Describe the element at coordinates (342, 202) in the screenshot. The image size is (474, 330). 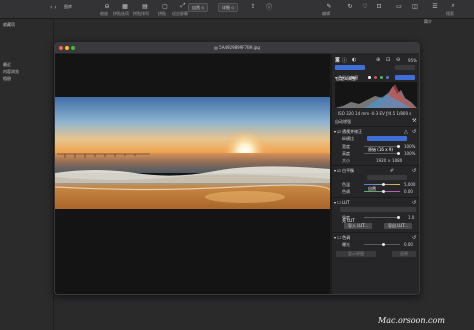
I see `lut-section-header: ▾ ☐ LUT` at that location.